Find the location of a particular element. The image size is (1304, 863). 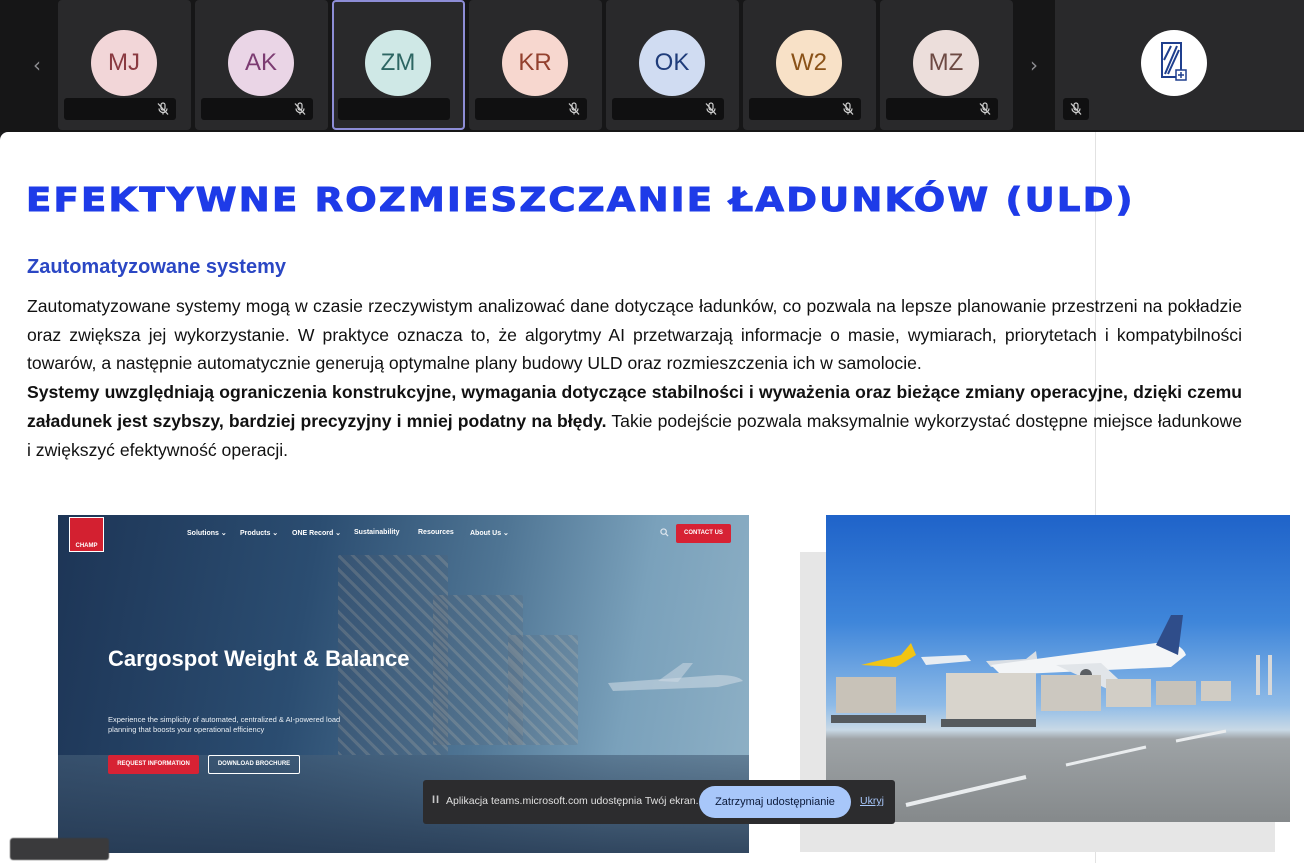

avatar: MJ is located at coordinates (124, 63).